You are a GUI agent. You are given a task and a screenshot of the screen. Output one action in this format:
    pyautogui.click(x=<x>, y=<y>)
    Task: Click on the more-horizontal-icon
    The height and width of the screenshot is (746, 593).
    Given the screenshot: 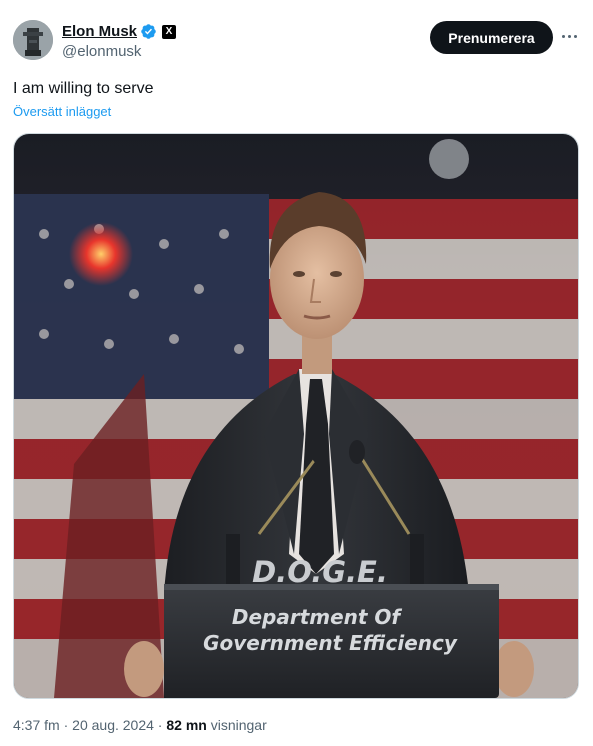 What is the action you would take?
    pyautogui.click(x=569, y=36)
    